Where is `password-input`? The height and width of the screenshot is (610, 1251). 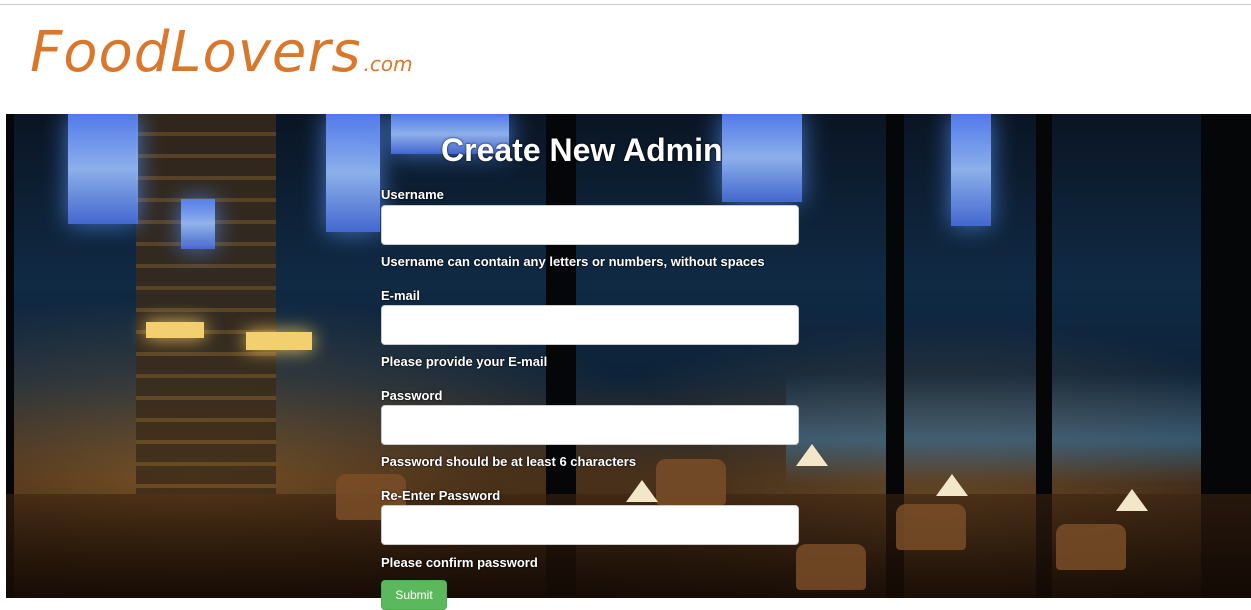 password-input is located at coordinates (590, 425).